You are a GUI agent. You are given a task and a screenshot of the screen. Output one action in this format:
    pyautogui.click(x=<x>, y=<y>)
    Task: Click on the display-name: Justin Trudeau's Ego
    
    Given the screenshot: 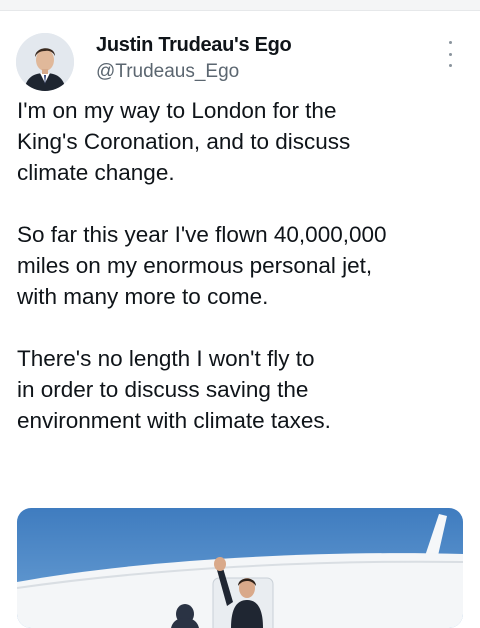 What is the action you would take?
    pyautogui.click(x=194, y=45)
    